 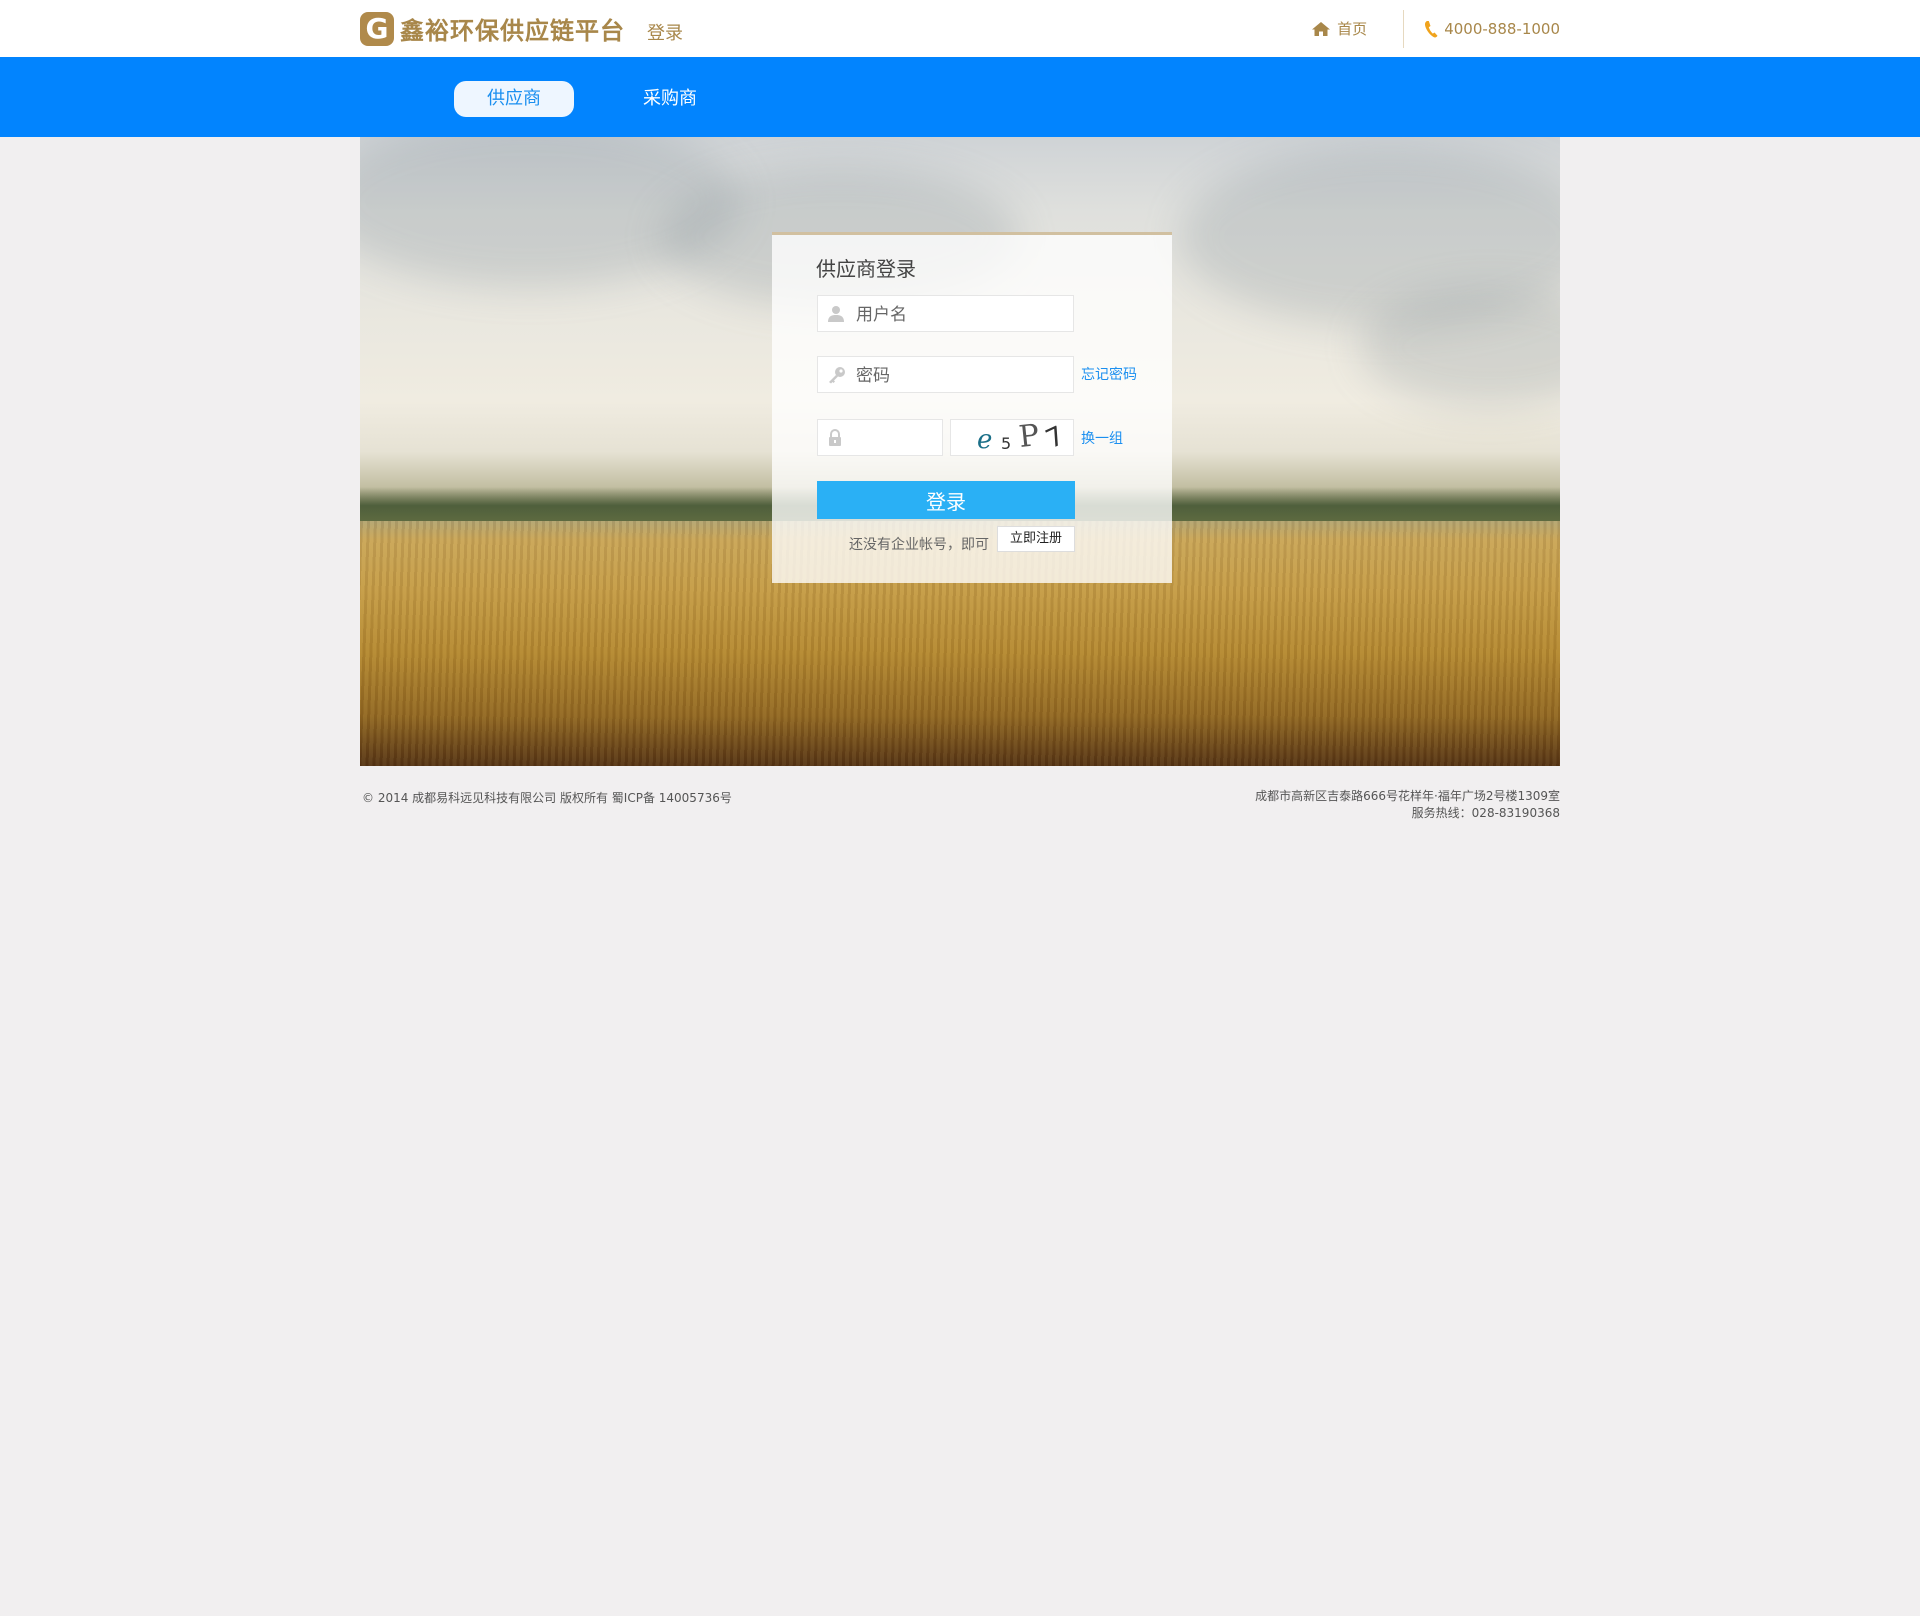 I want to click on home-link: 首页, so click(x=1339, y=28).